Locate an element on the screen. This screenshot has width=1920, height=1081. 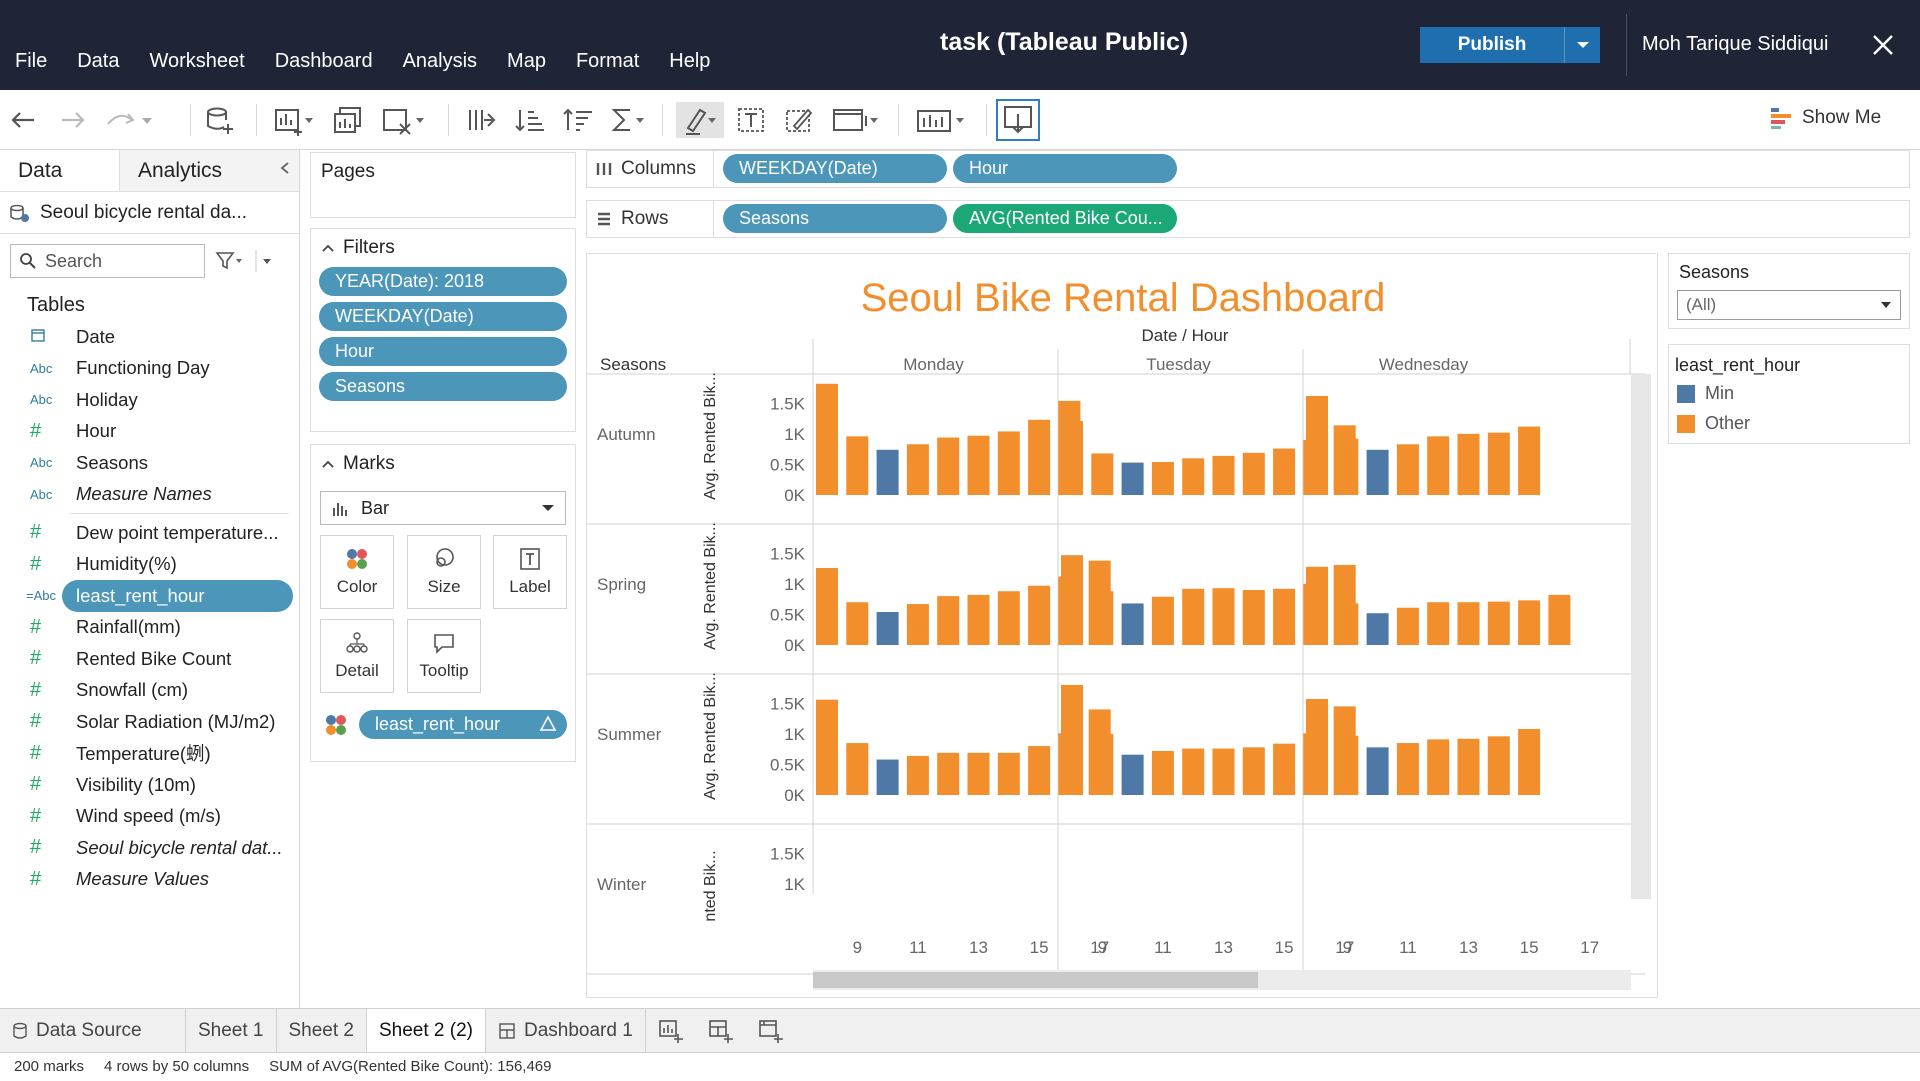
field-rainfall-mm: # Rainfall(mm) is located at coordinates (149, 628).